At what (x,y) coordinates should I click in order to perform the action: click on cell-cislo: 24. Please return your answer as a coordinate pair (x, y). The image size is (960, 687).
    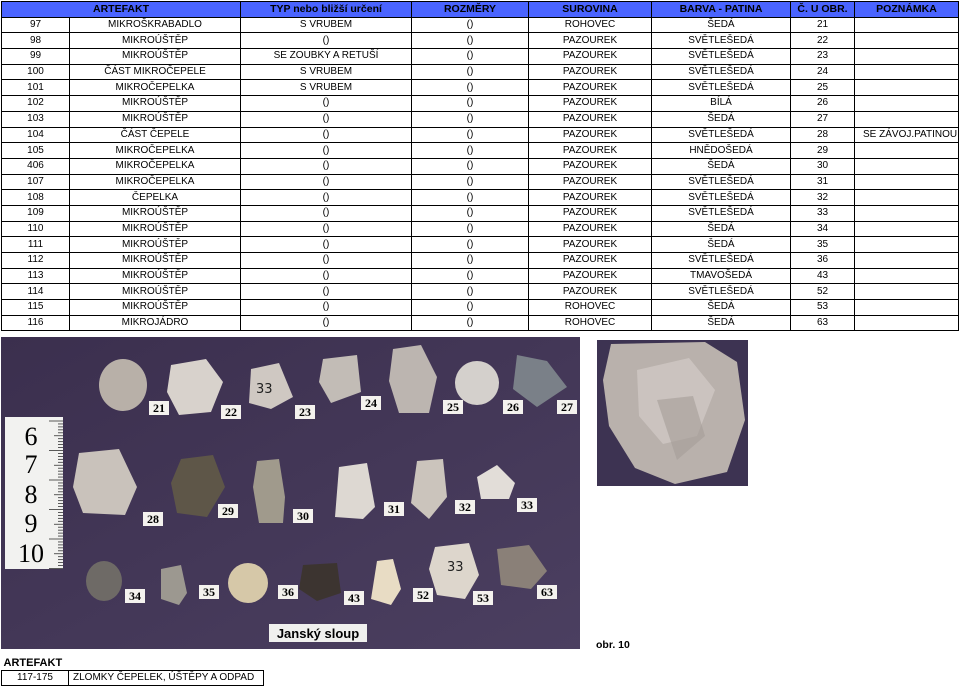
    Looking at the image, I should click on (822, 72).